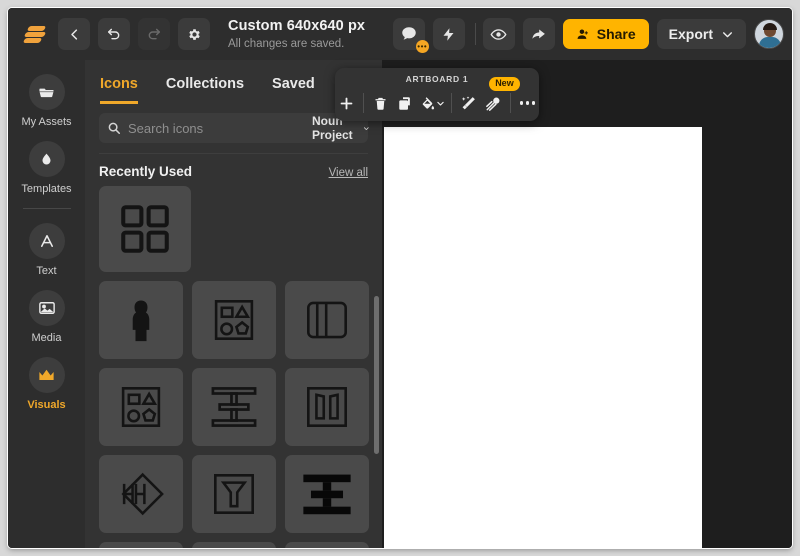 The image size is (800, 556). I want to click on sidebar-item-label: Text, so click(46, 271).